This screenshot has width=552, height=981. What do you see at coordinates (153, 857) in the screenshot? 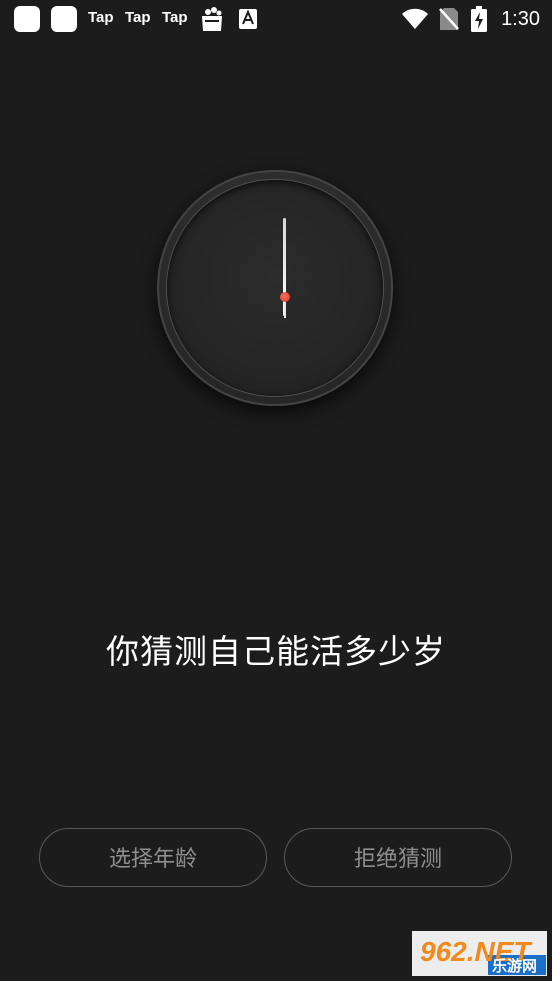
I see `choose-age-button: 选择年龄` at bounding box center [153, 857].